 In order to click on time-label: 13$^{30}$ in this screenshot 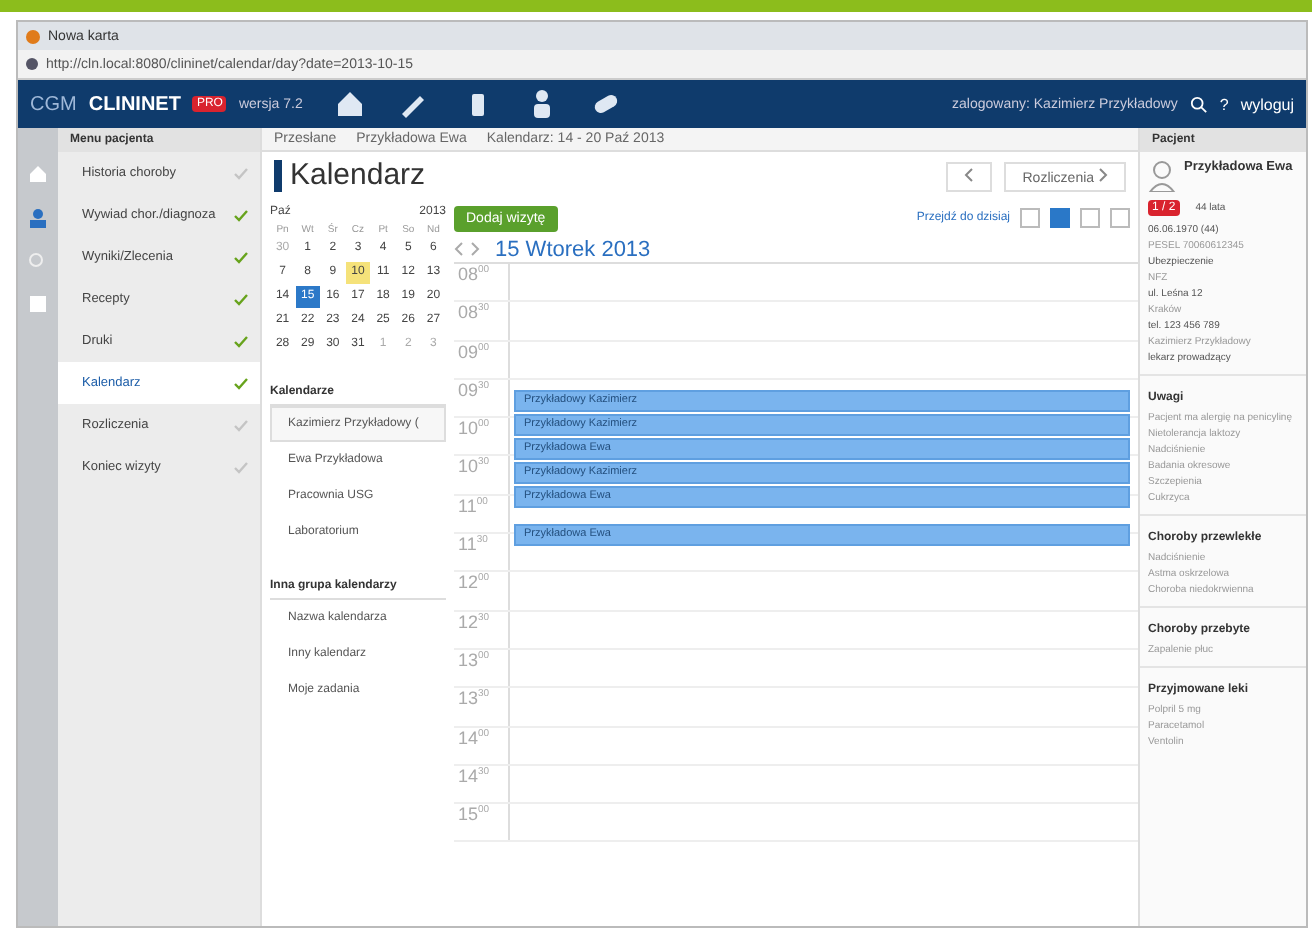, I will do `click(482, 707)`.